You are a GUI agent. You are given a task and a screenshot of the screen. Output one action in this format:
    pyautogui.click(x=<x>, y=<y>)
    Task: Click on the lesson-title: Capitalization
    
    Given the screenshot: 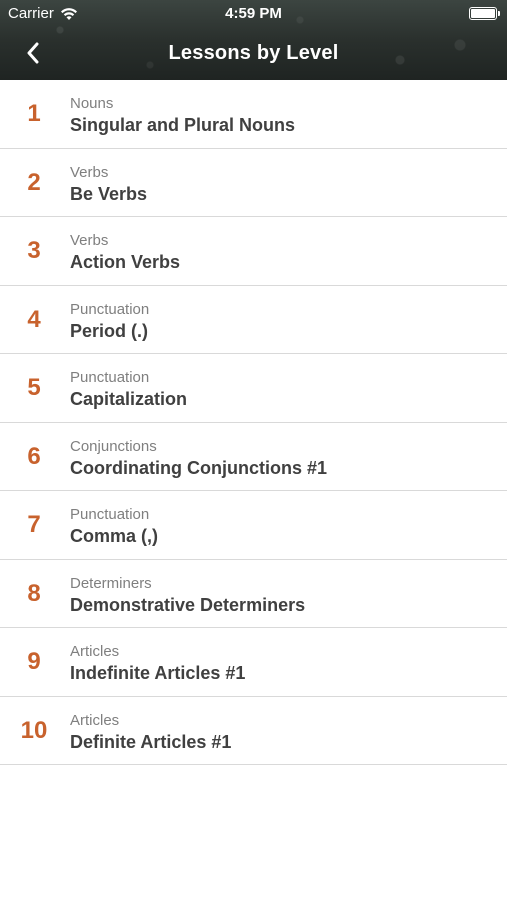 What is the action you would take?
    pyautogui.click(x=129, y=399)
    